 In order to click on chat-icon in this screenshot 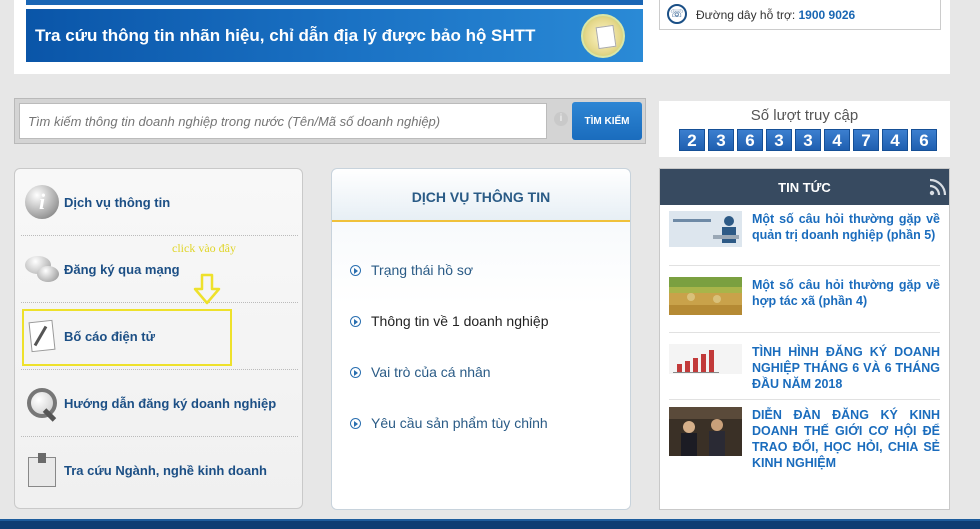, I will do `click(42, 269)`.